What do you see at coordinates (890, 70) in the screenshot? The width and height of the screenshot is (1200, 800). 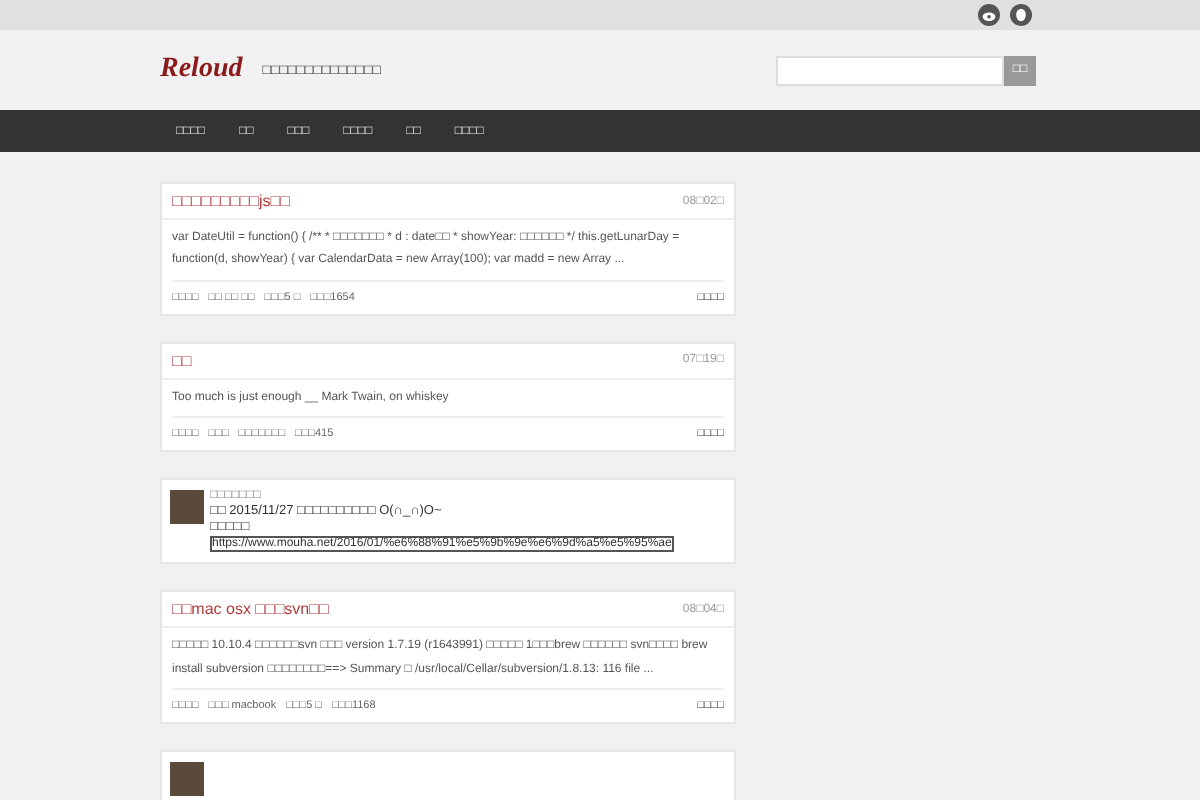 I see `search-field` at bounding box center [890, 70].